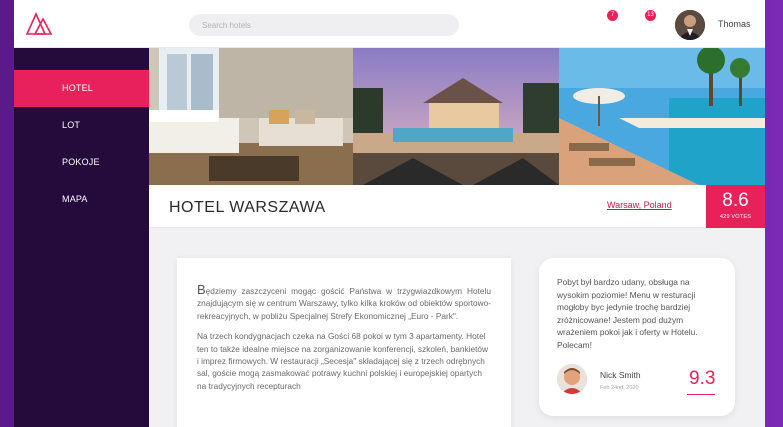 Image resolution: width=783 pixels, height=427 pixels. I want to click on sidebar-item-hotel: HOTEL, so click(81, 88).